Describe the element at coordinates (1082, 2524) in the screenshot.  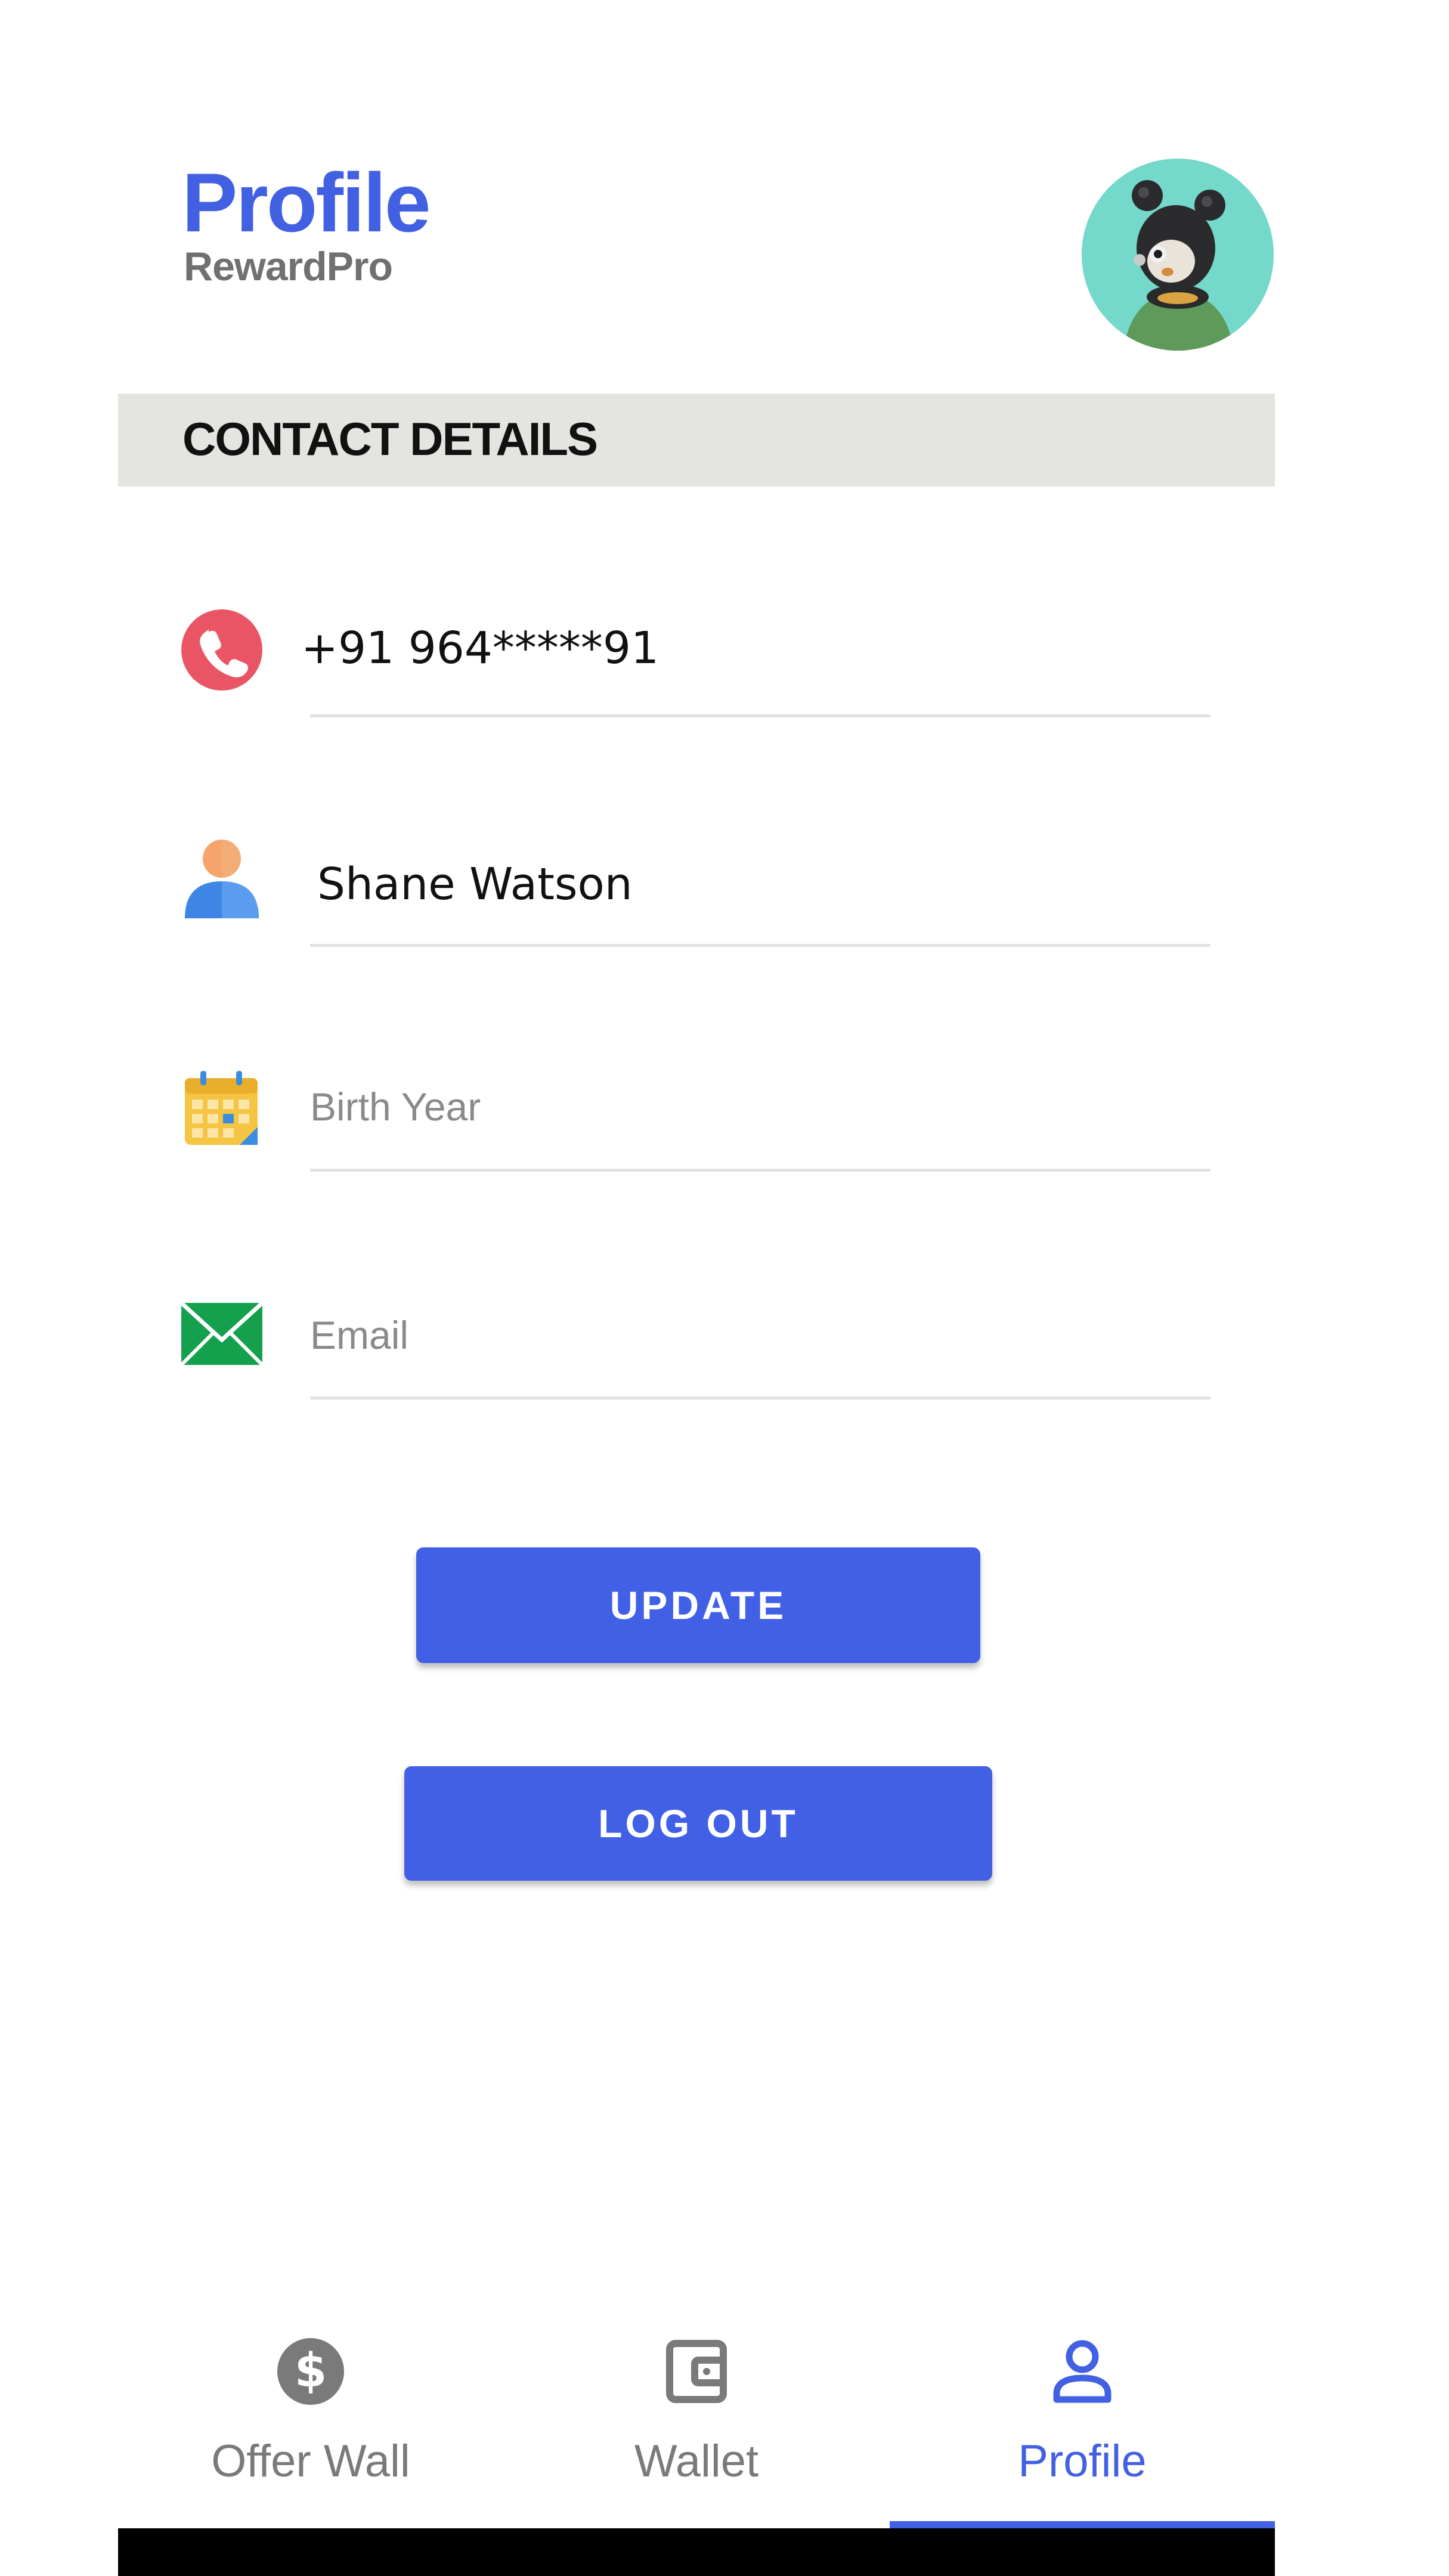
I see `nav-active-indicator` at that location.